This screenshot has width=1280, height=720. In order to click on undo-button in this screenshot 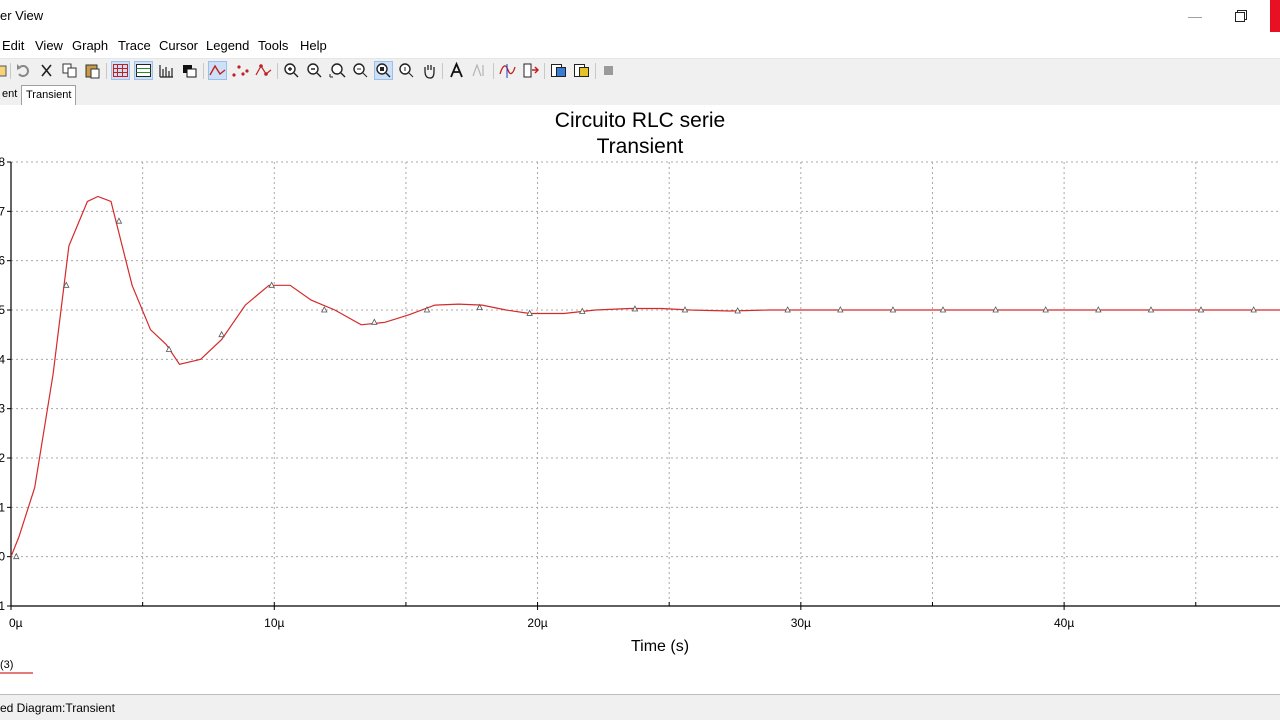, I will do `click(23, 70)`.